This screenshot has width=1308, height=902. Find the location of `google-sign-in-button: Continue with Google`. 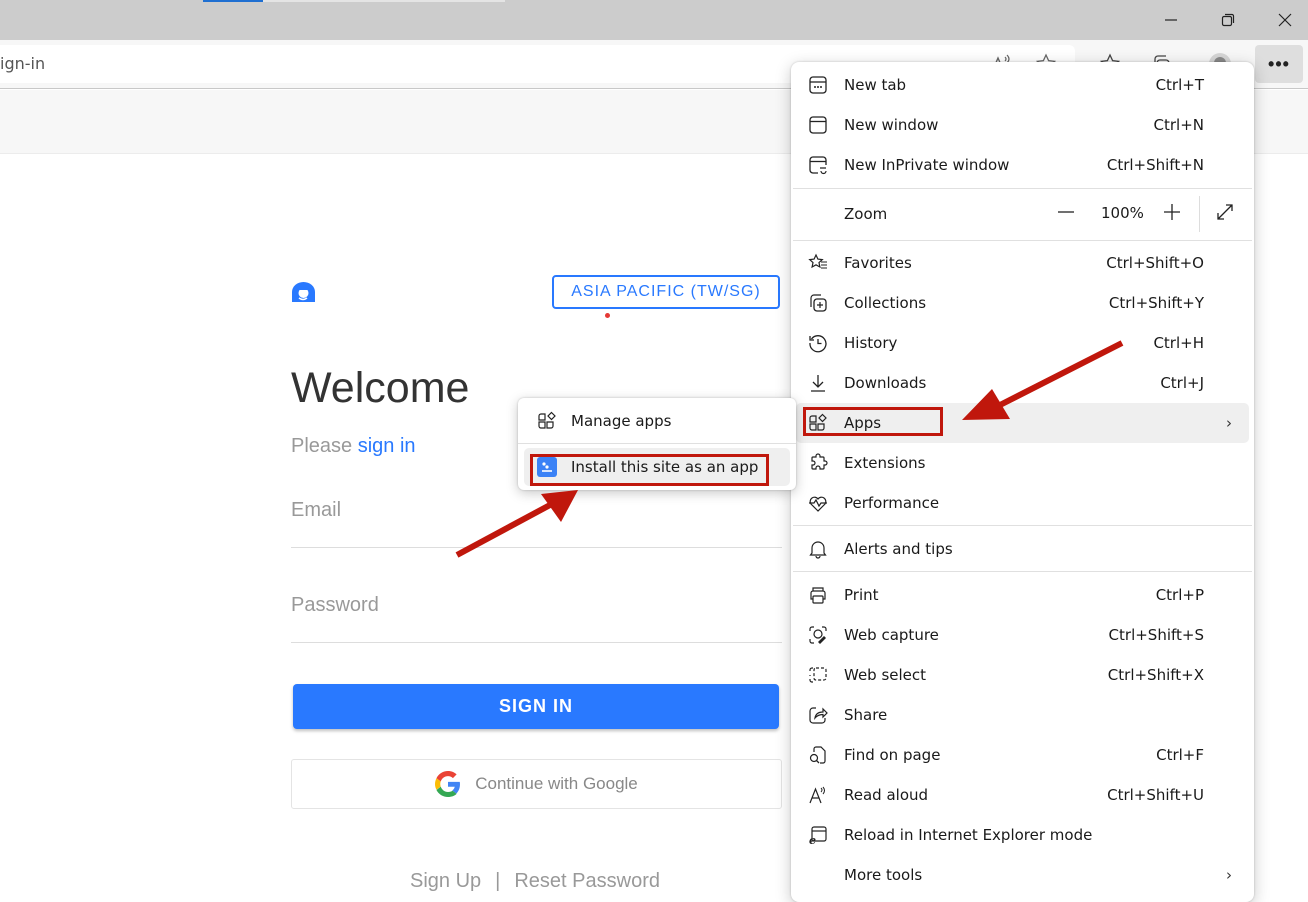

google-sign-in-button: Continue with Google is located at coordinates (536, 784).